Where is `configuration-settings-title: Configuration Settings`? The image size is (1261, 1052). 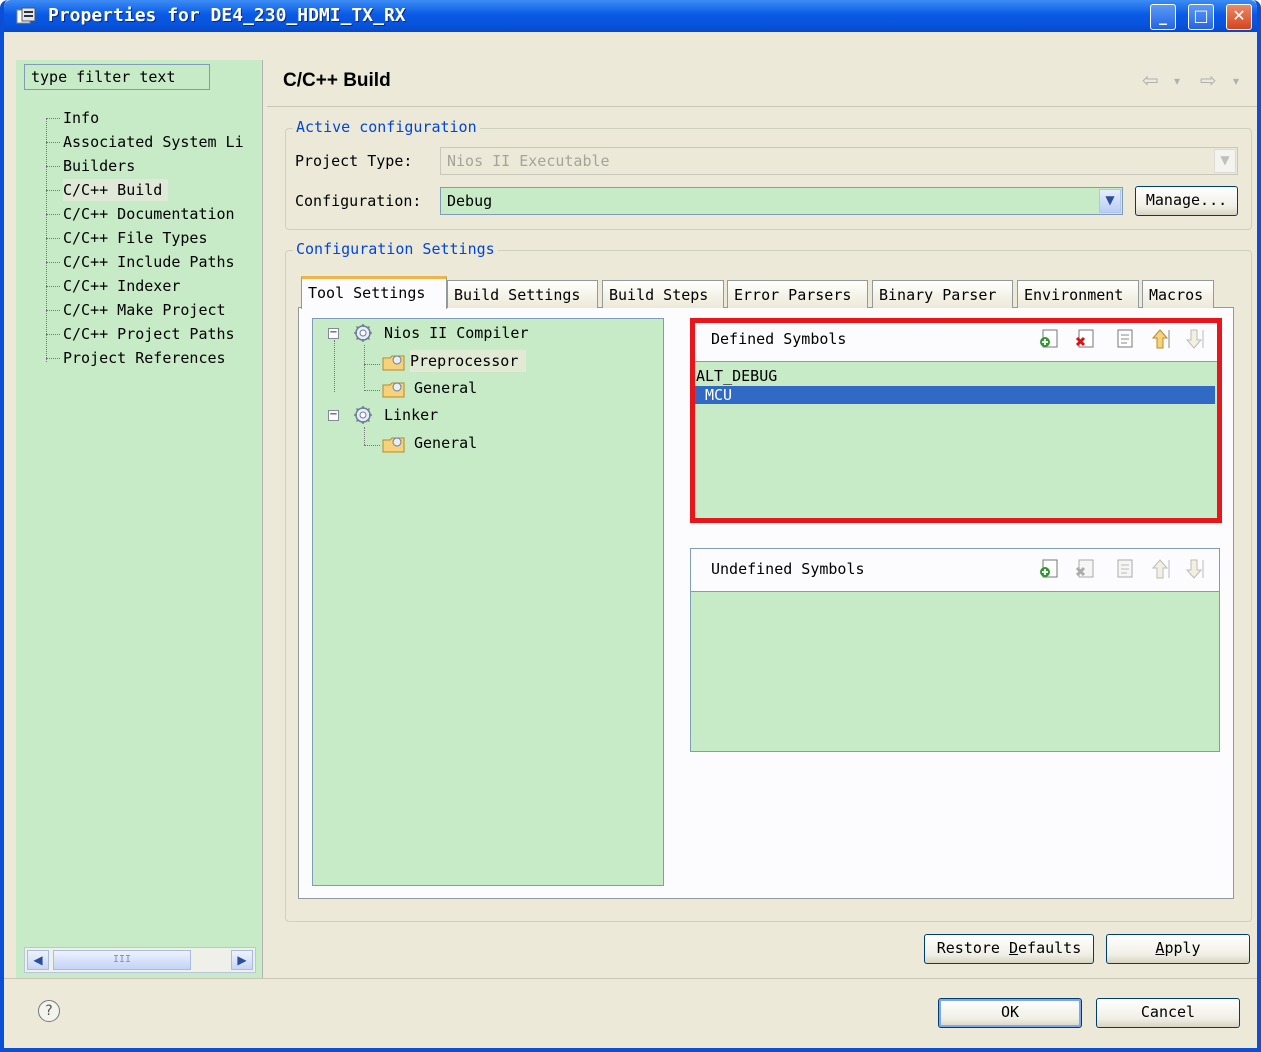
configuration-settings-title: Configuration Settings is located at coordinates (395, 249).